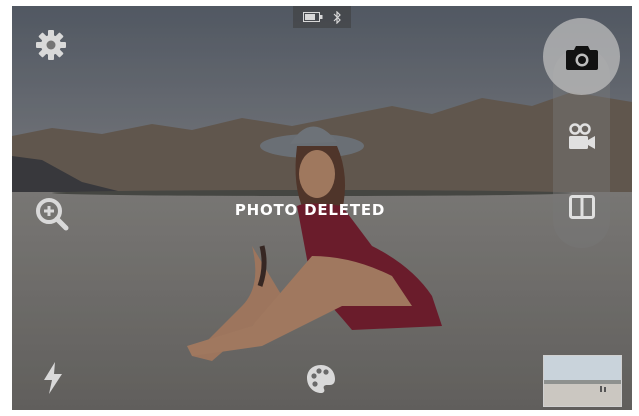  I want to click on gear-icon, so click(51, 45).